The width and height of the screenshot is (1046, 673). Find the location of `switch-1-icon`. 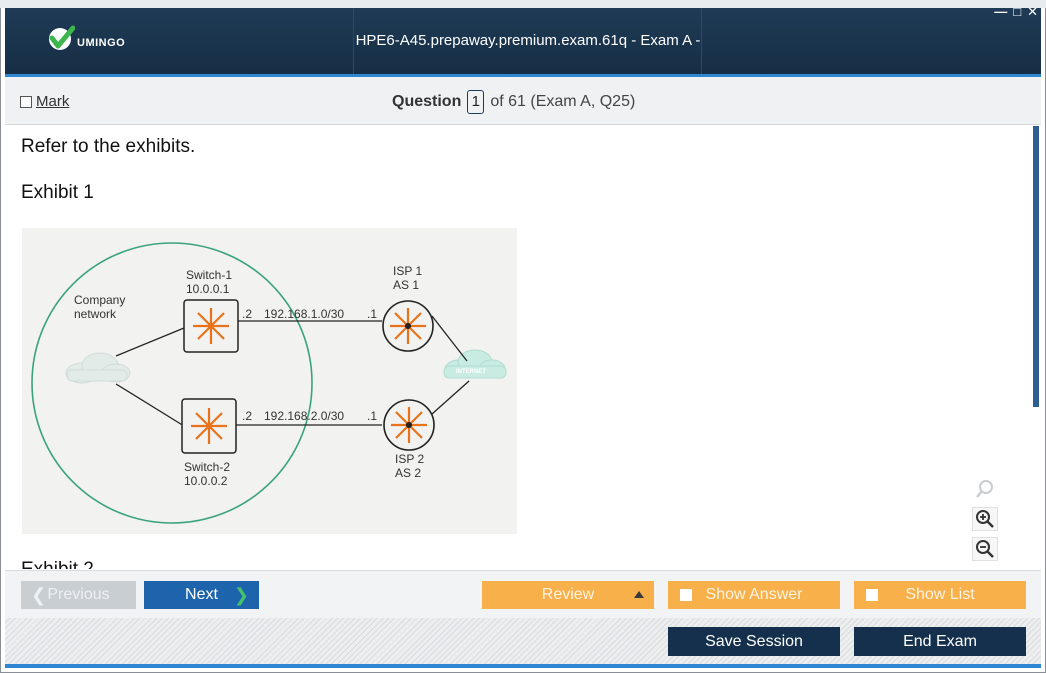

switch-1-icon is located at coordinates (211, 326).